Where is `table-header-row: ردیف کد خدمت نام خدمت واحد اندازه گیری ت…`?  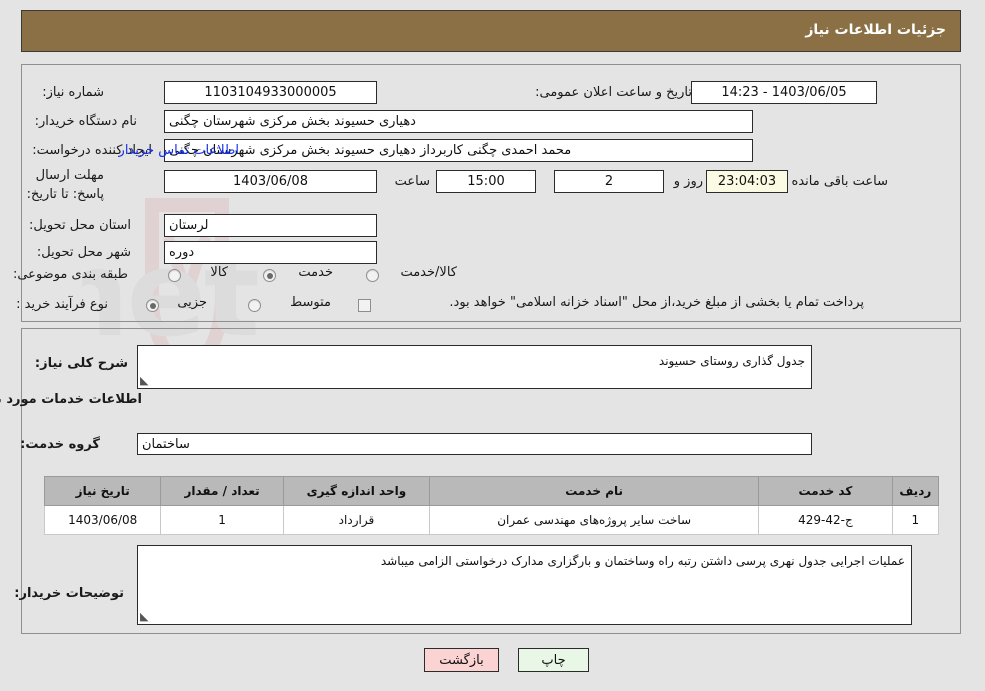 table-header-row: ردیف کد خدمت نام خدمت واحد اندازه گیری ت… is located at coordinates (492, 491).